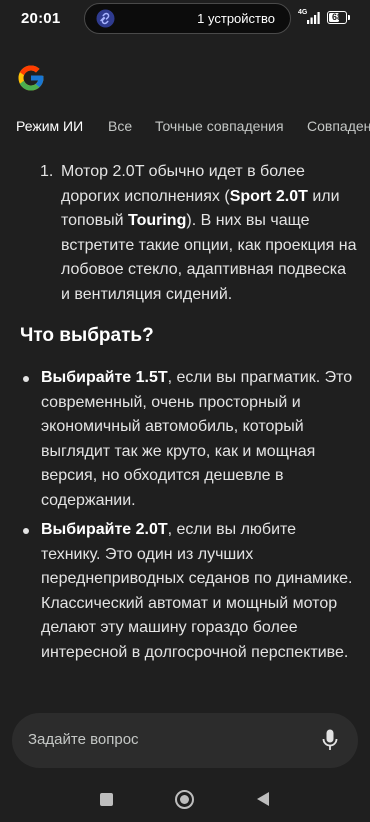 This screenshot has height=822, width=370. What do you see at coordinates (349, 17) in the screenshot?
I see `battery-tip` at bounding box center [349, 17].